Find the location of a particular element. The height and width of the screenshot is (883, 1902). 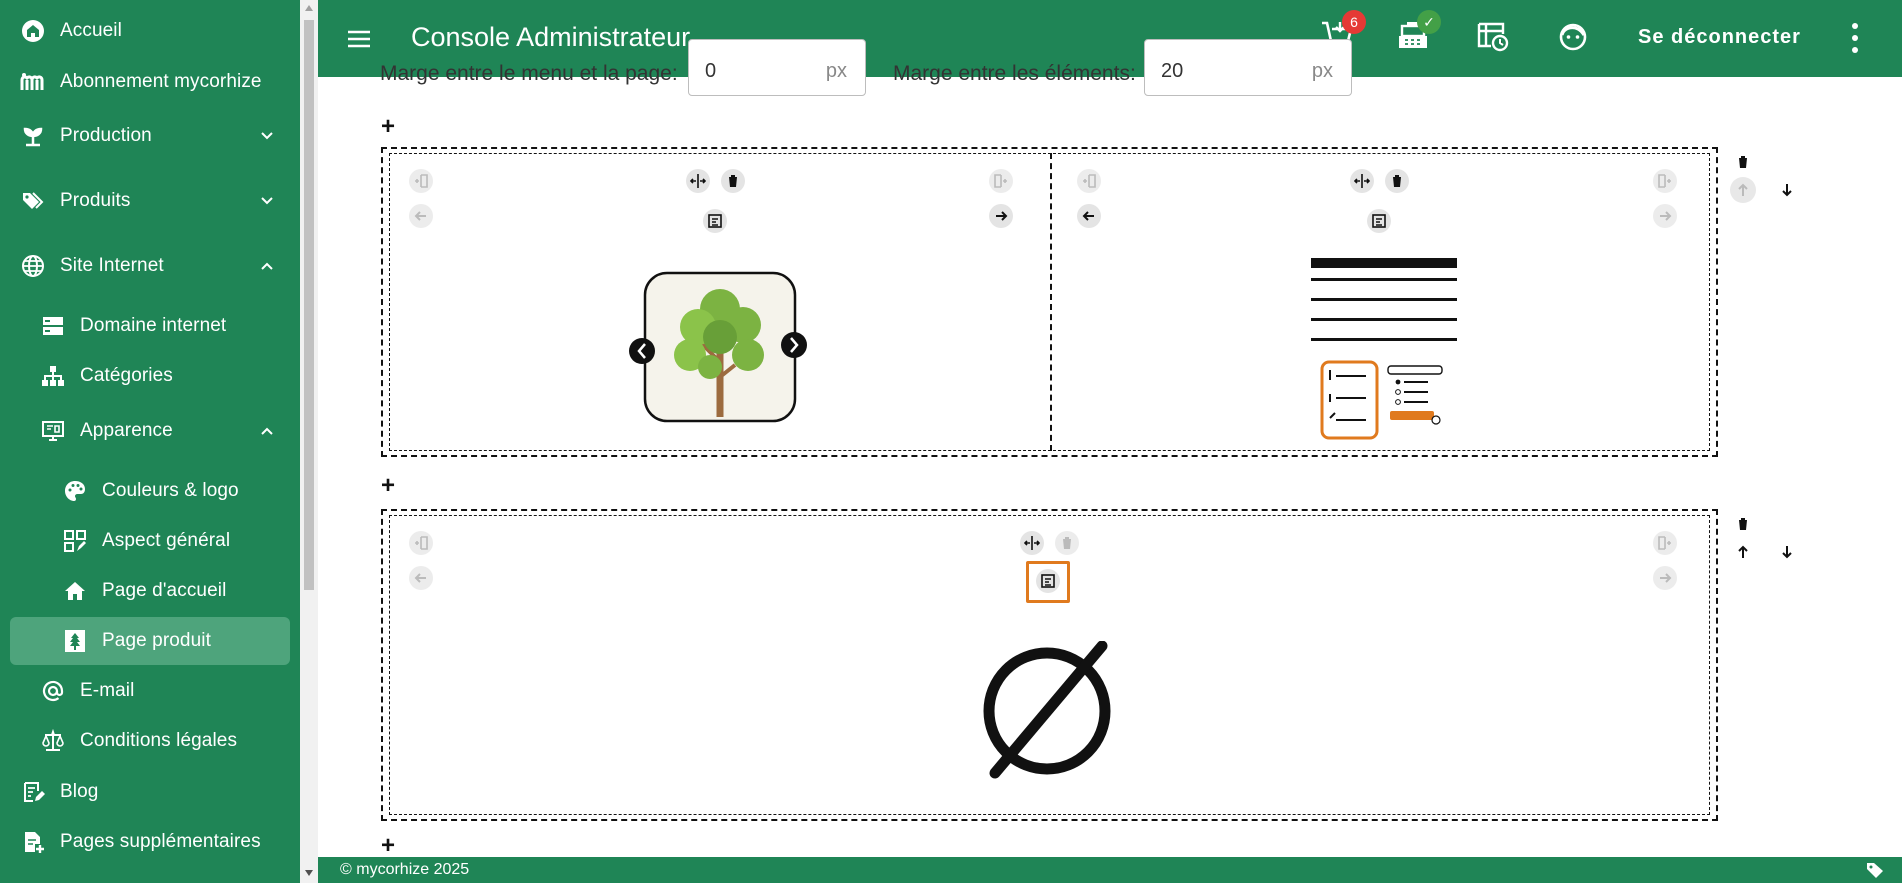

sidebar-item-apparence: Apparence is located at coordinates (150, 431).